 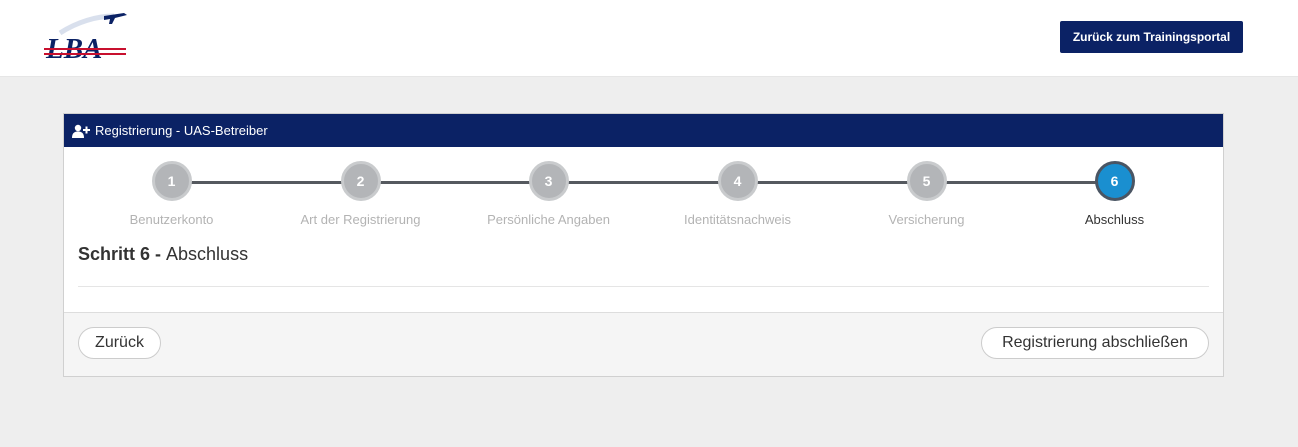 What do you see at coordinates (119, 343) in the screenshot?
I see `back-button: Zurück` at bounding box center [119, 343].